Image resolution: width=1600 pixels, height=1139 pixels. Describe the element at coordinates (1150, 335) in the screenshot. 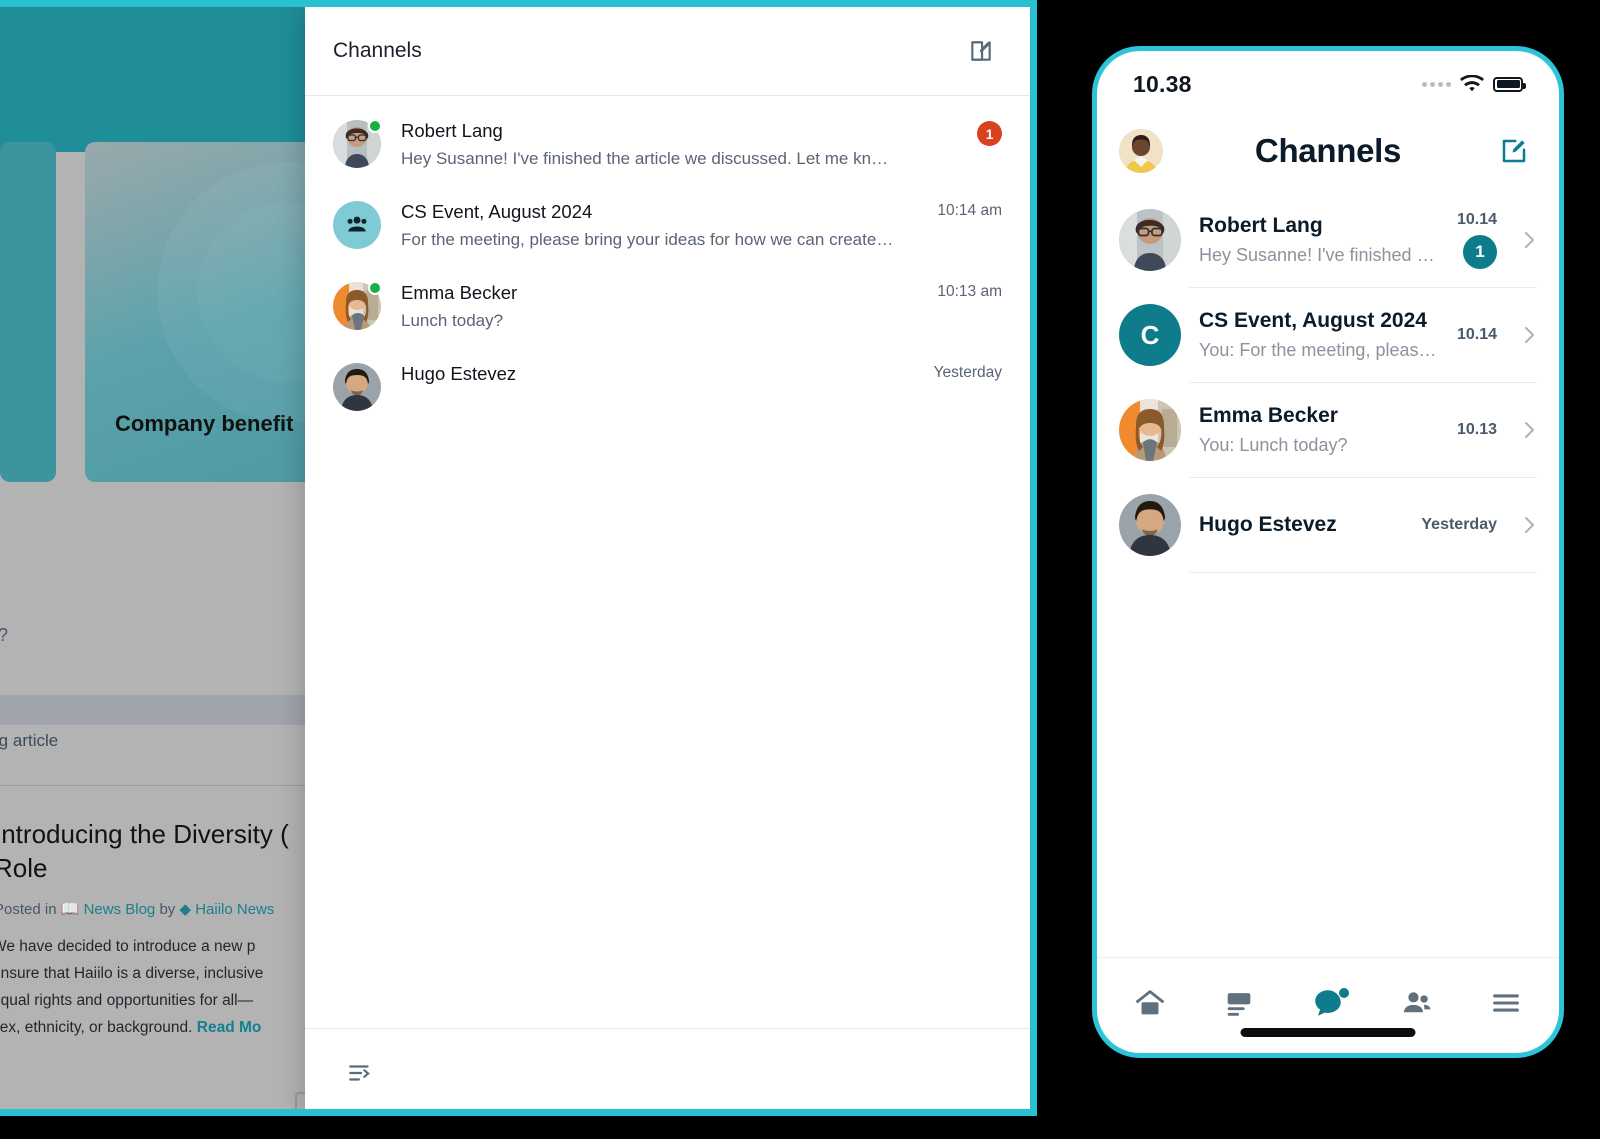

I see `group-initial-avatar: C` at that location.